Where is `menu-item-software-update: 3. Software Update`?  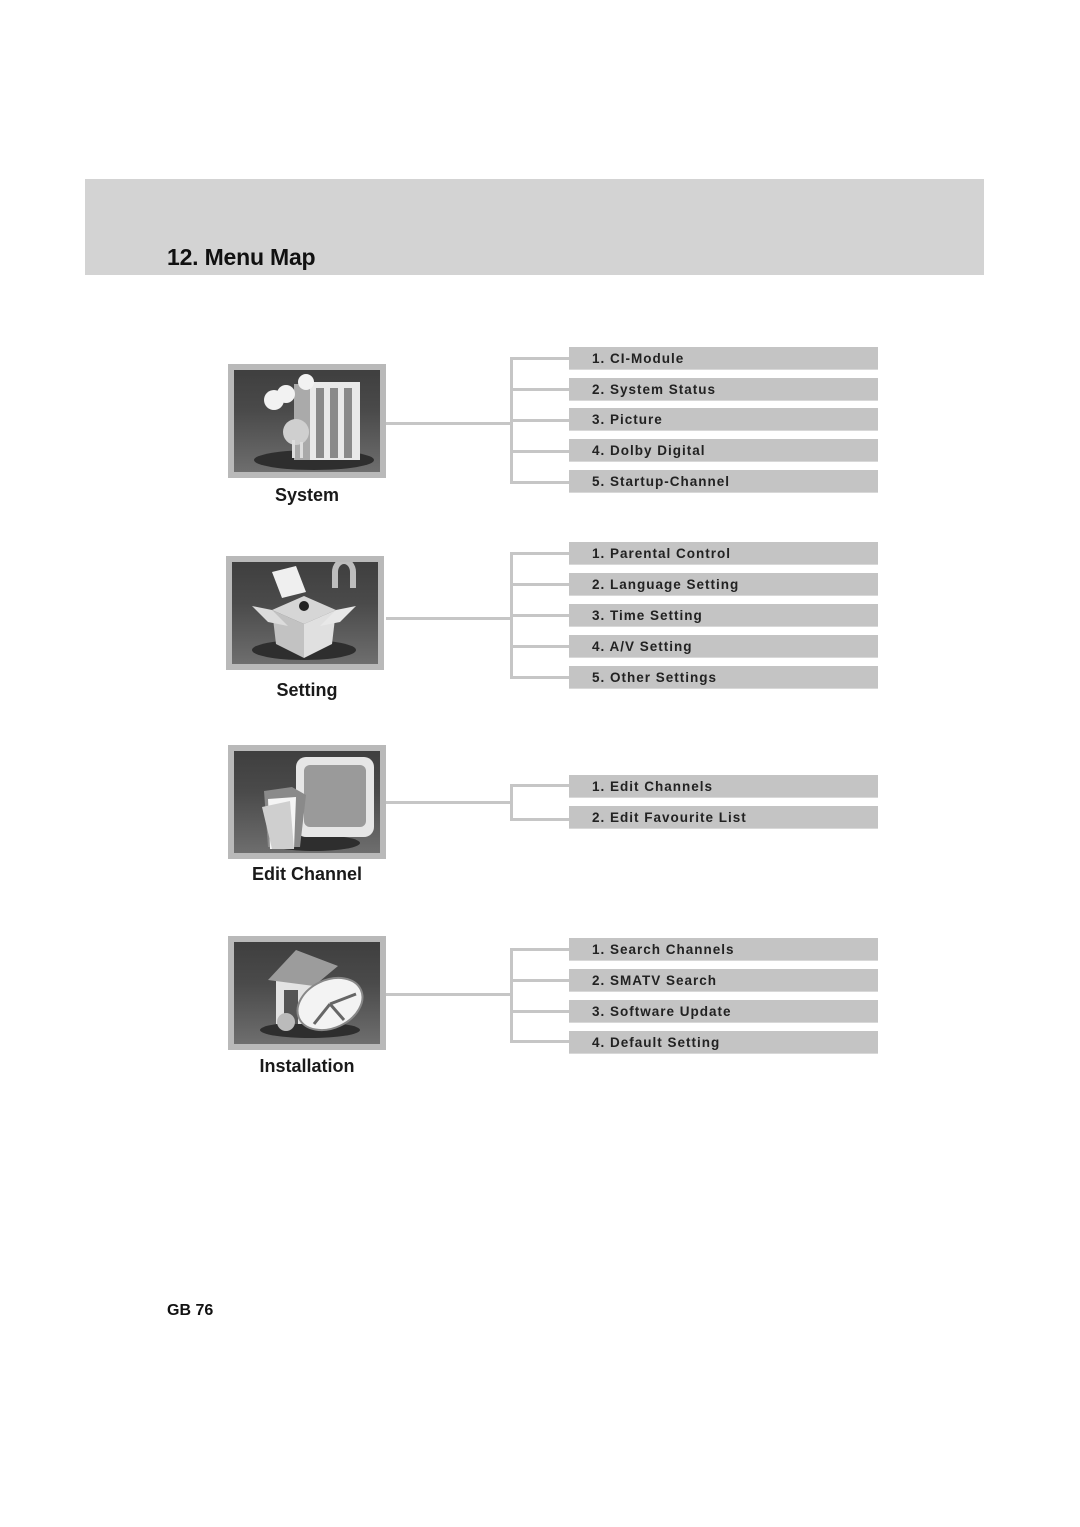
menu-item-software-update: 3. Software Update is located at coordinates (723, 1011).